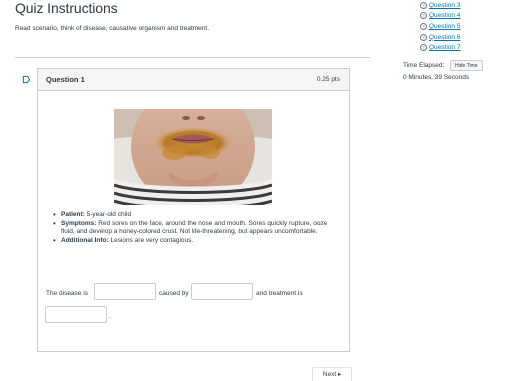 The height and width of the screenshot is (381, 508). Describe the element at coordinates (279, 293) in the screenshot. I see `sentence-part-treatment: and treatment is` at that location.